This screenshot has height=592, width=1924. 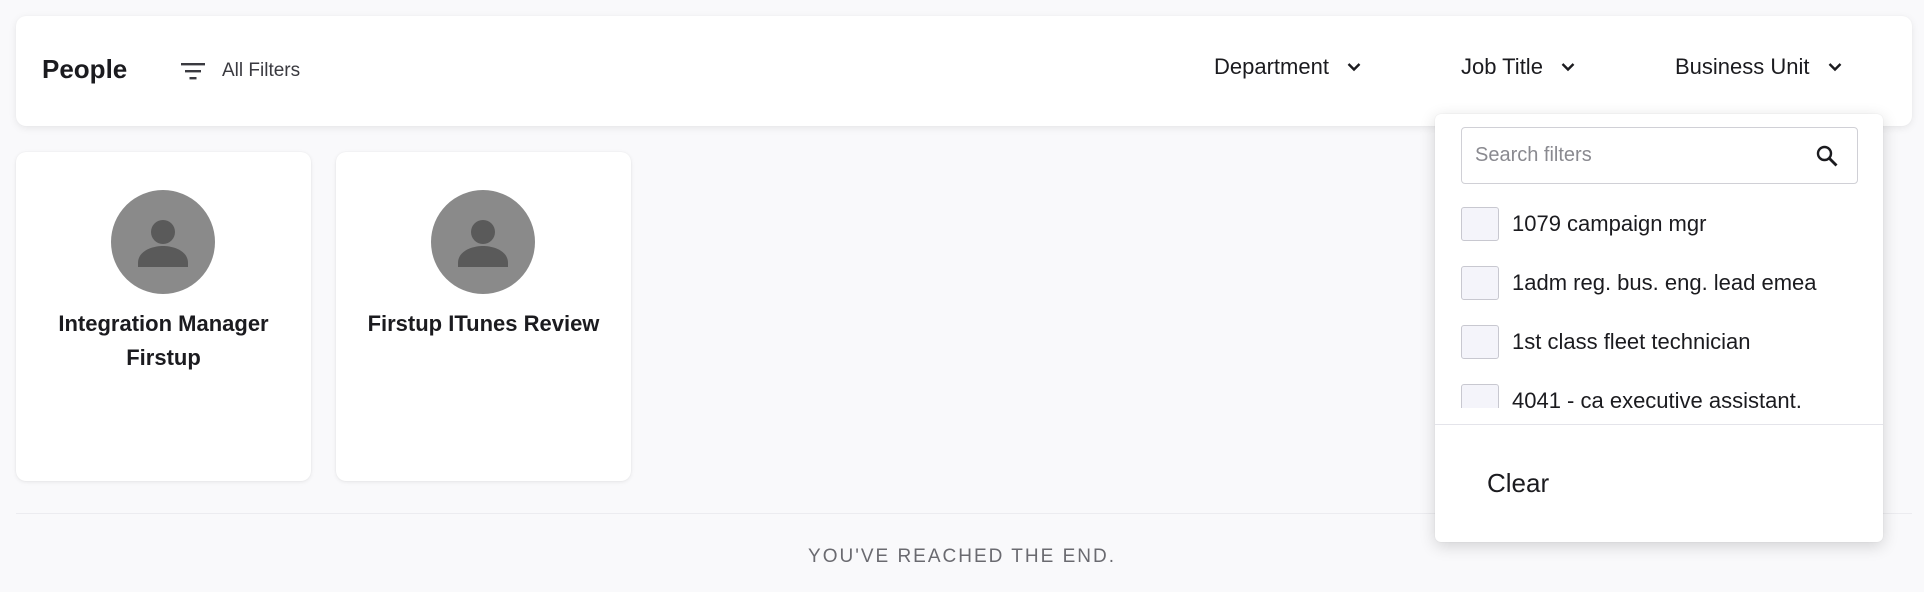 What do you see at coordinates (1631, 341) in the screenshot?
I see `filter-option-label: 1st class fleet technician` at bounding box center [1631, 341].